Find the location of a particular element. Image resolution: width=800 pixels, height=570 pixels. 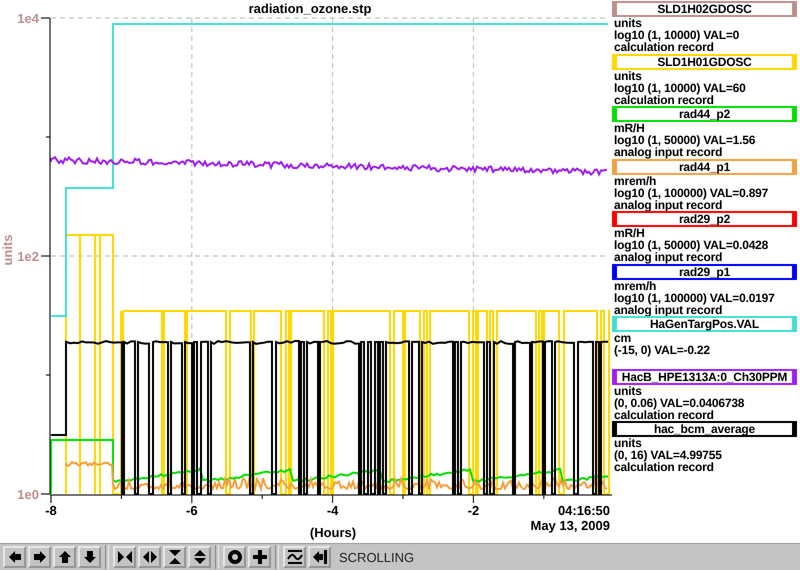

x-tick-label: -8 is located at coordinates (51, 510).